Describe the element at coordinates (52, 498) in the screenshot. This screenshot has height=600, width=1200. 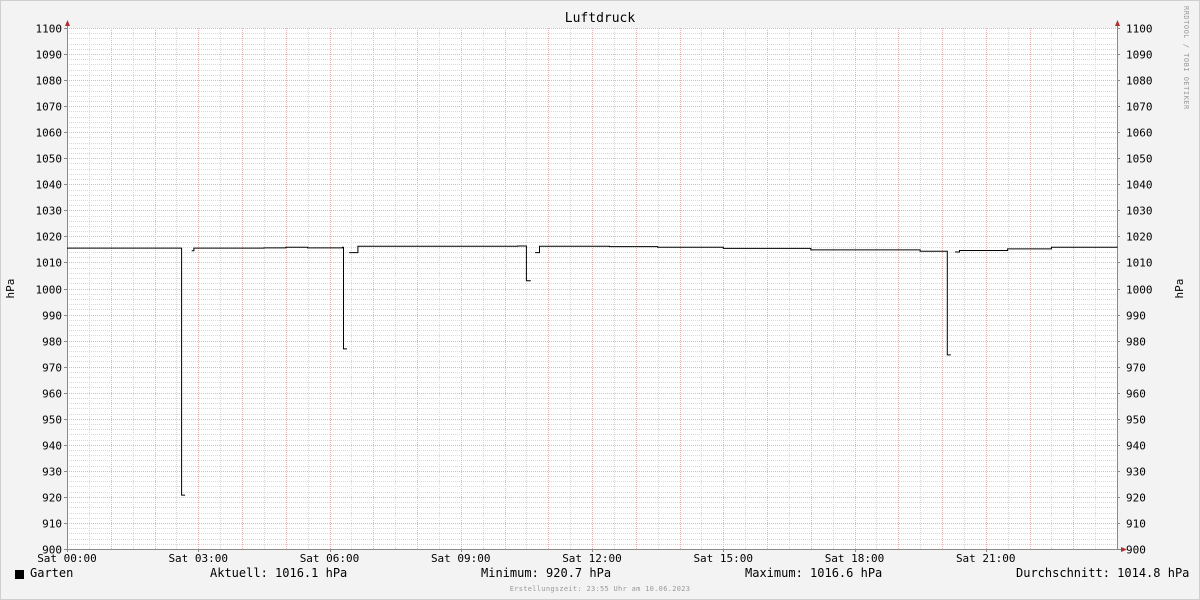
I see `y-tick-label-left: 920` at that location.